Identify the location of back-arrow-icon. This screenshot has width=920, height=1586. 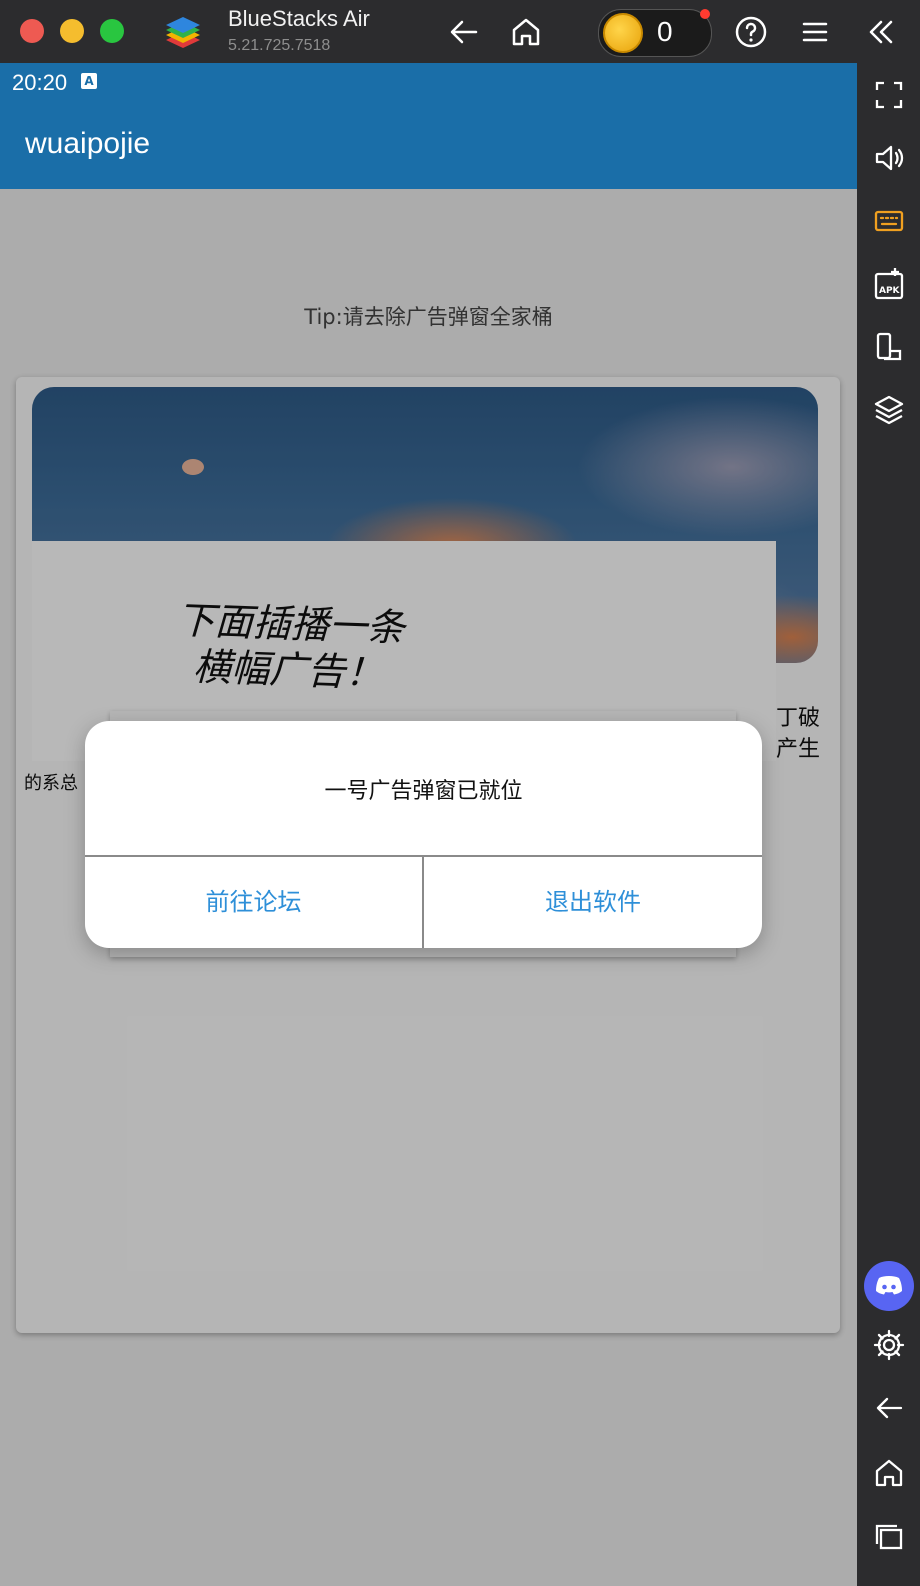
(464, 32).